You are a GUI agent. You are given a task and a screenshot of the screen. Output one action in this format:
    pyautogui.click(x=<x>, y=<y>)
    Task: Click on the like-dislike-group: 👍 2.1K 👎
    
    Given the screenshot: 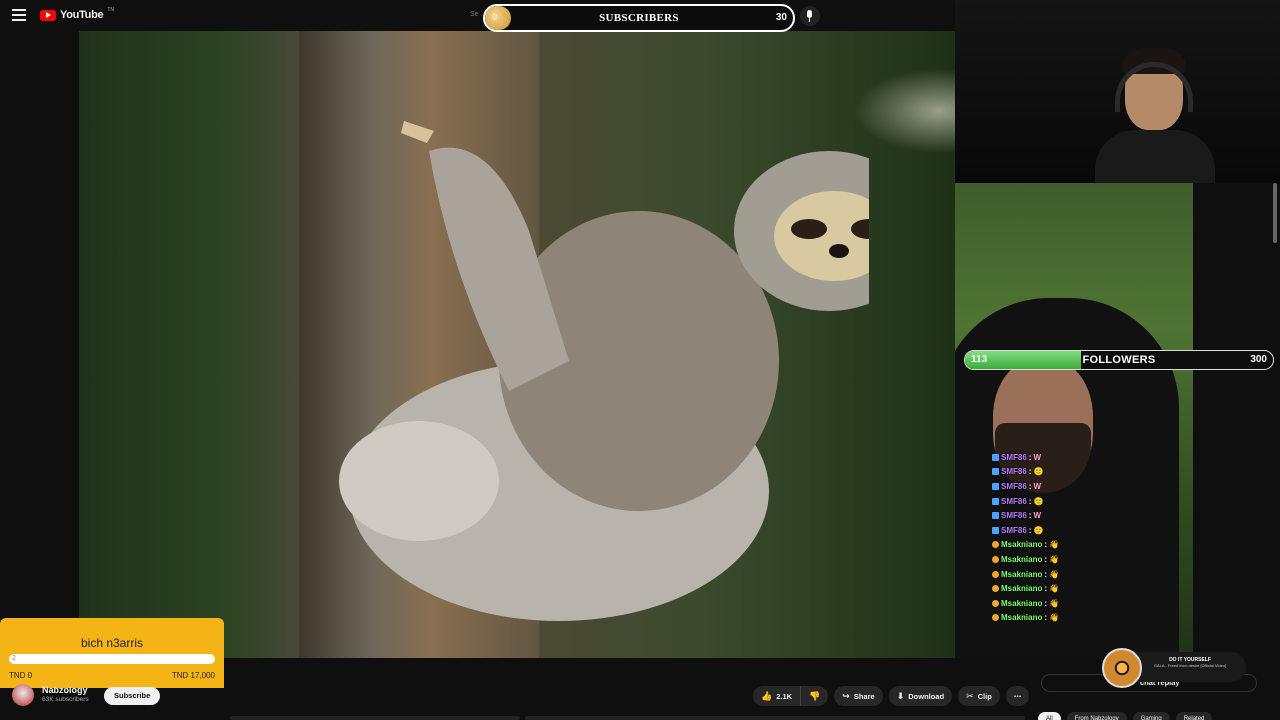 What is the action you would take?
    pyautogui.click(x=791, y=696)
    